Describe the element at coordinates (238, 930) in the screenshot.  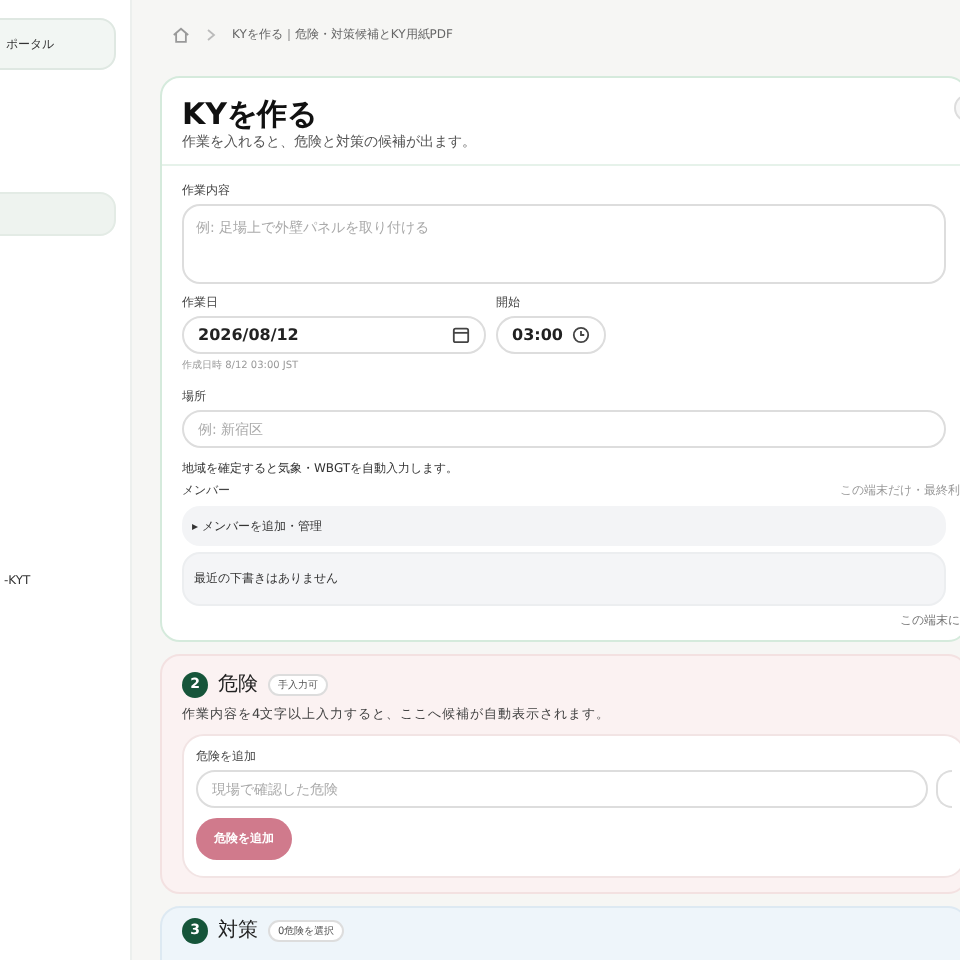
I see `section-title: 対策` at that location.